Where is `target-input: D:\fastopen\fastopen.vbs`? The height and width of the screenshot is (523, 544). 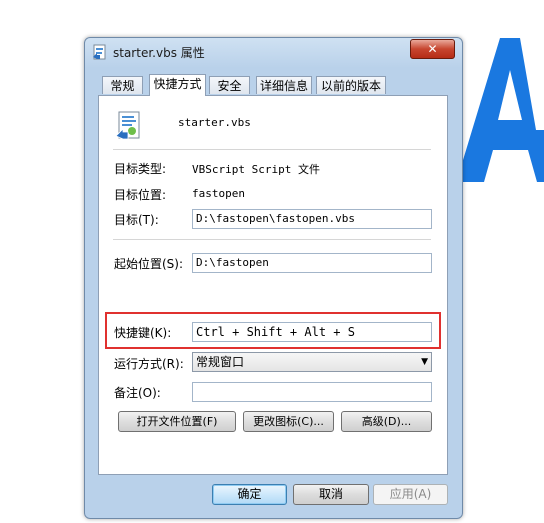 target-input: D:\fastopen\fastopen.vbs is located at coordinates (312, 219).